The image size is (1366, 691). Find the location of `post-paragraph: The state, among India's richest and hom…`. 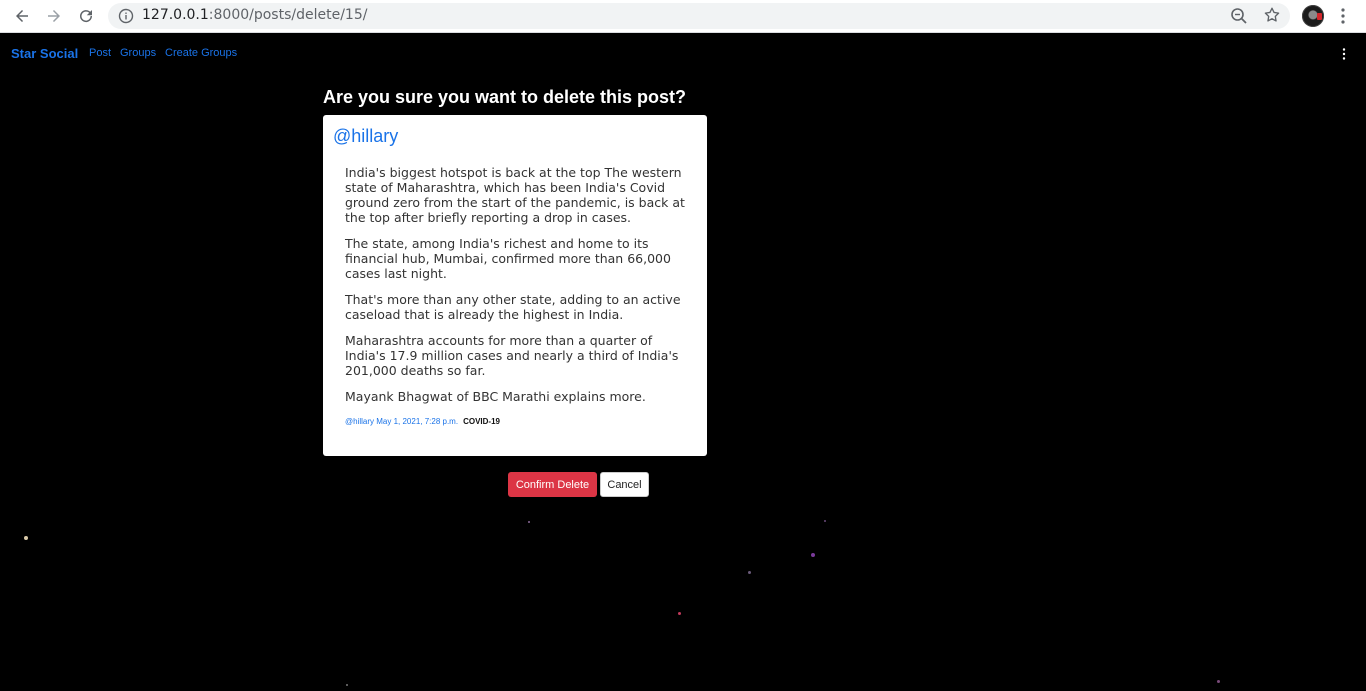

post-paragraph: The state, among India's richest and hom… is located at coordinates (508, 258).